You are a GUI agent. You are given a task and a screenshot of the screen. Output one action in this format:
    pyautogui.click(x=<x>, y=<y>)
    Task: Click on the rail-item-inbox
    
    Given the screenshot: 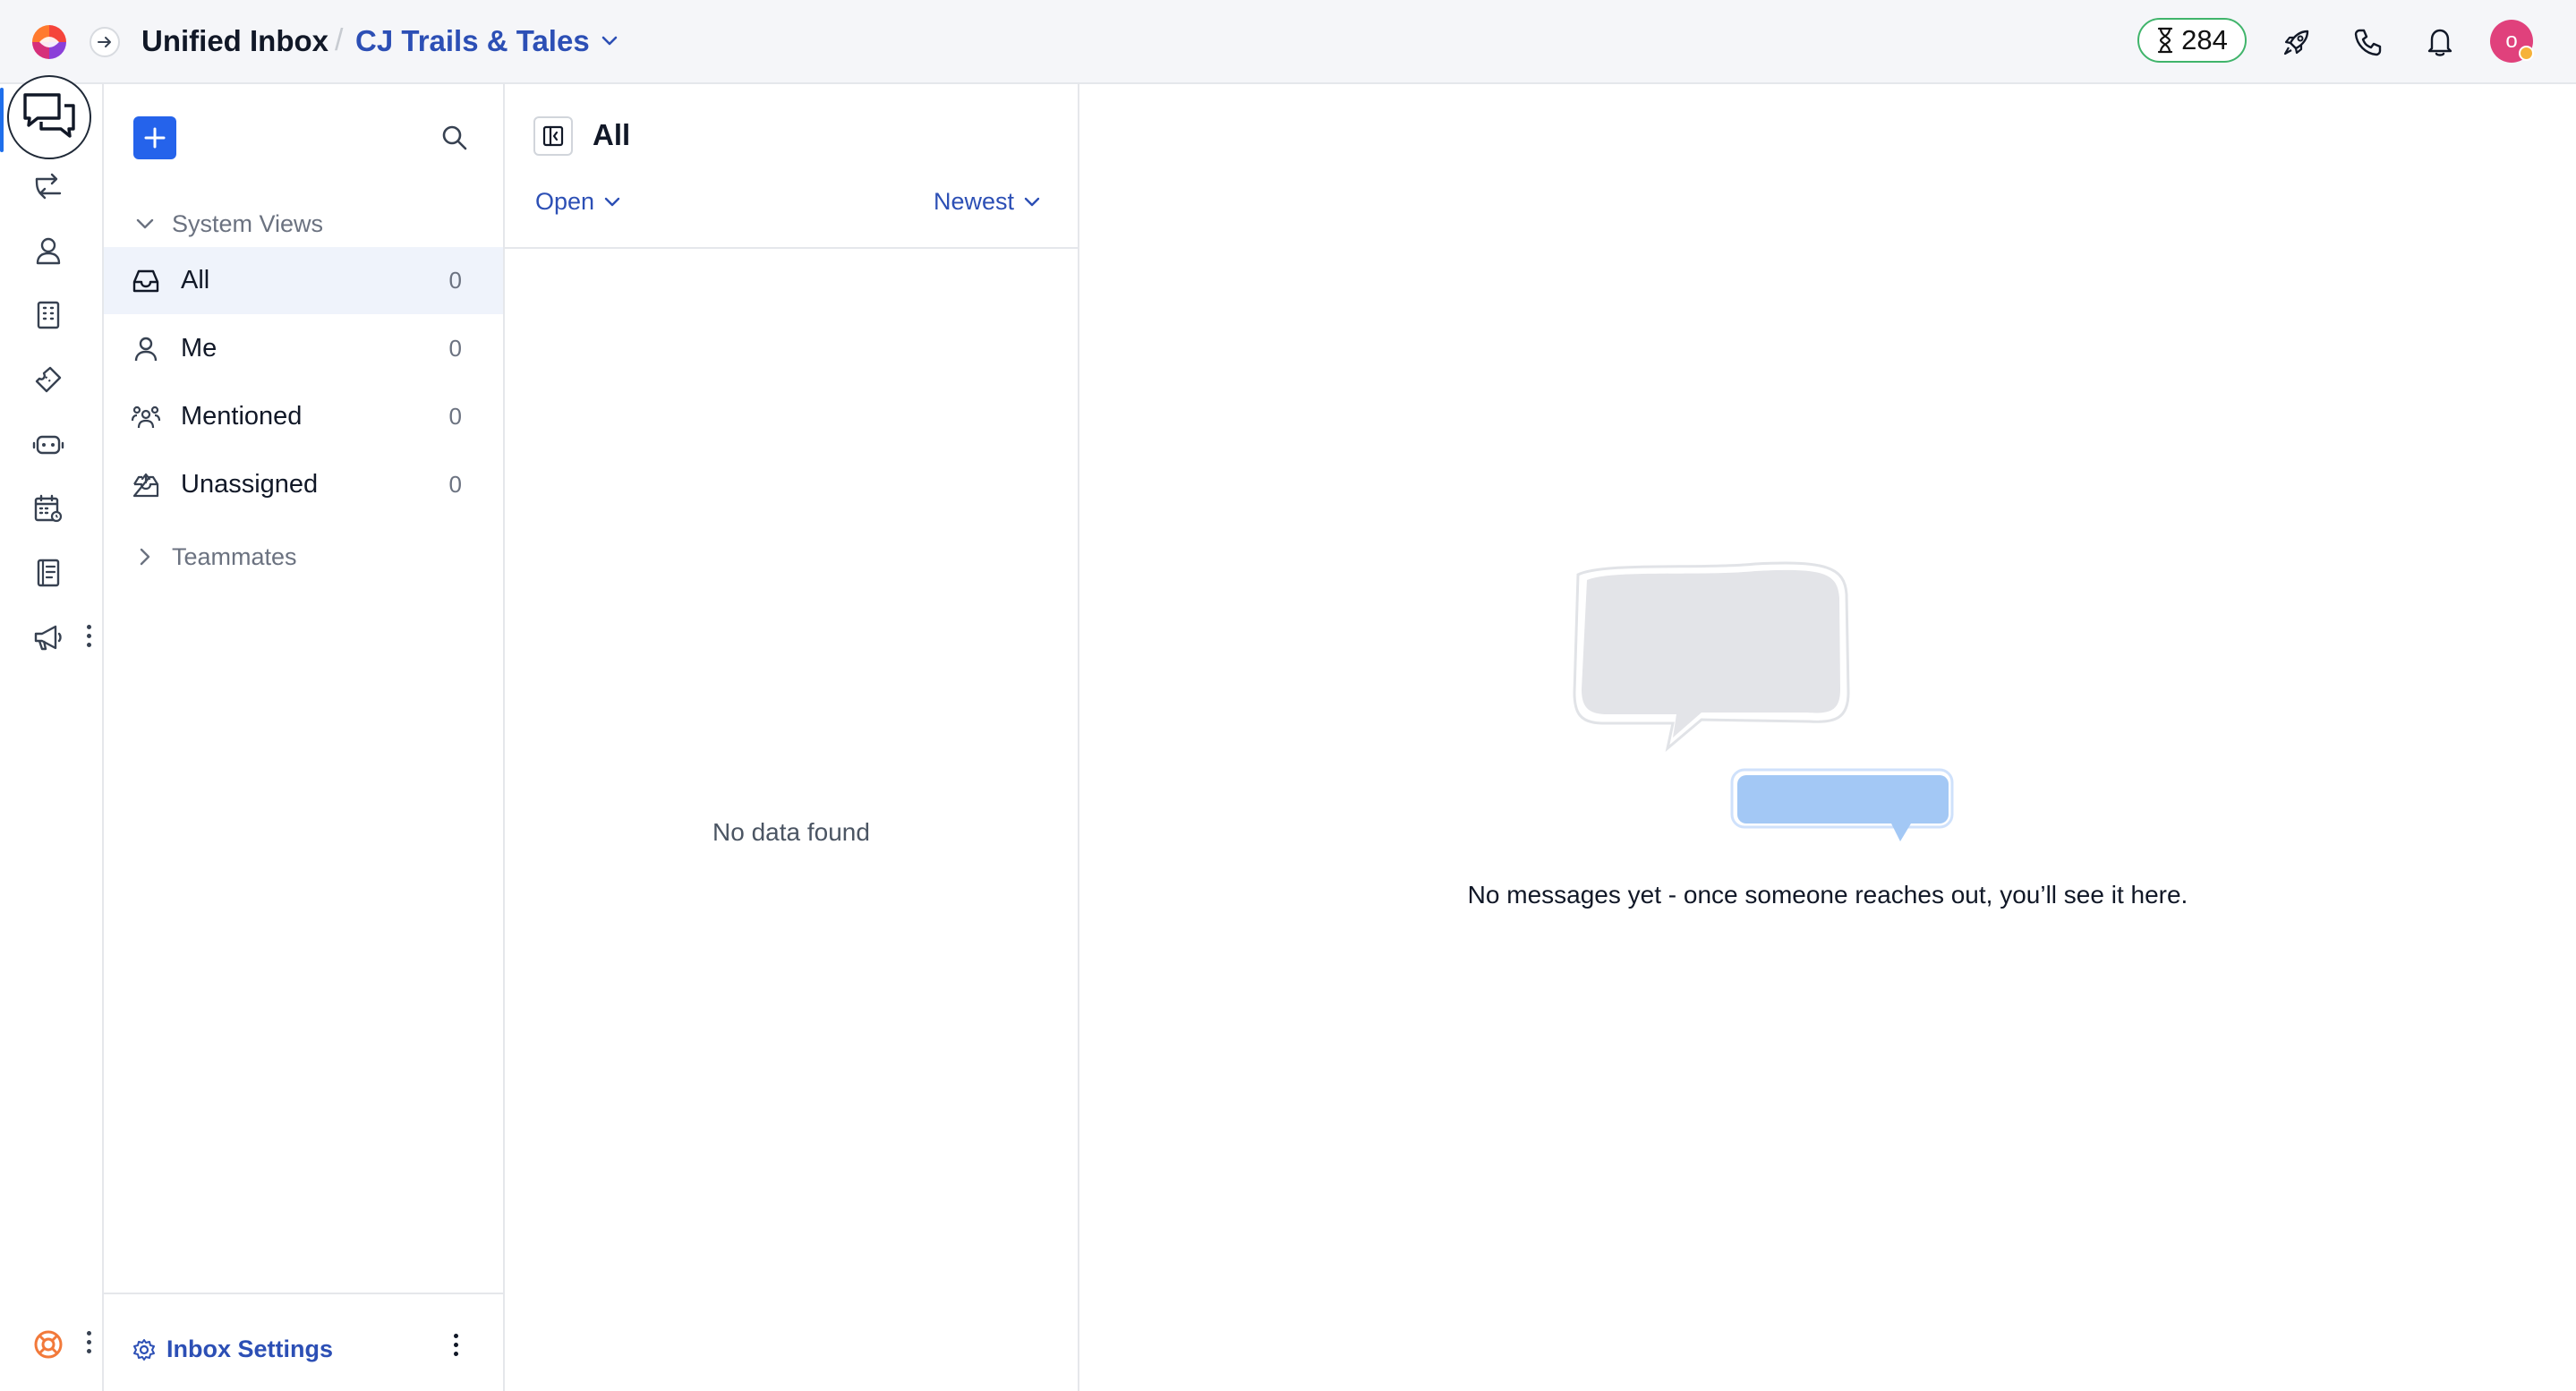 What is the action you would take?
    pyautogui.click(x=49, y=117)
    